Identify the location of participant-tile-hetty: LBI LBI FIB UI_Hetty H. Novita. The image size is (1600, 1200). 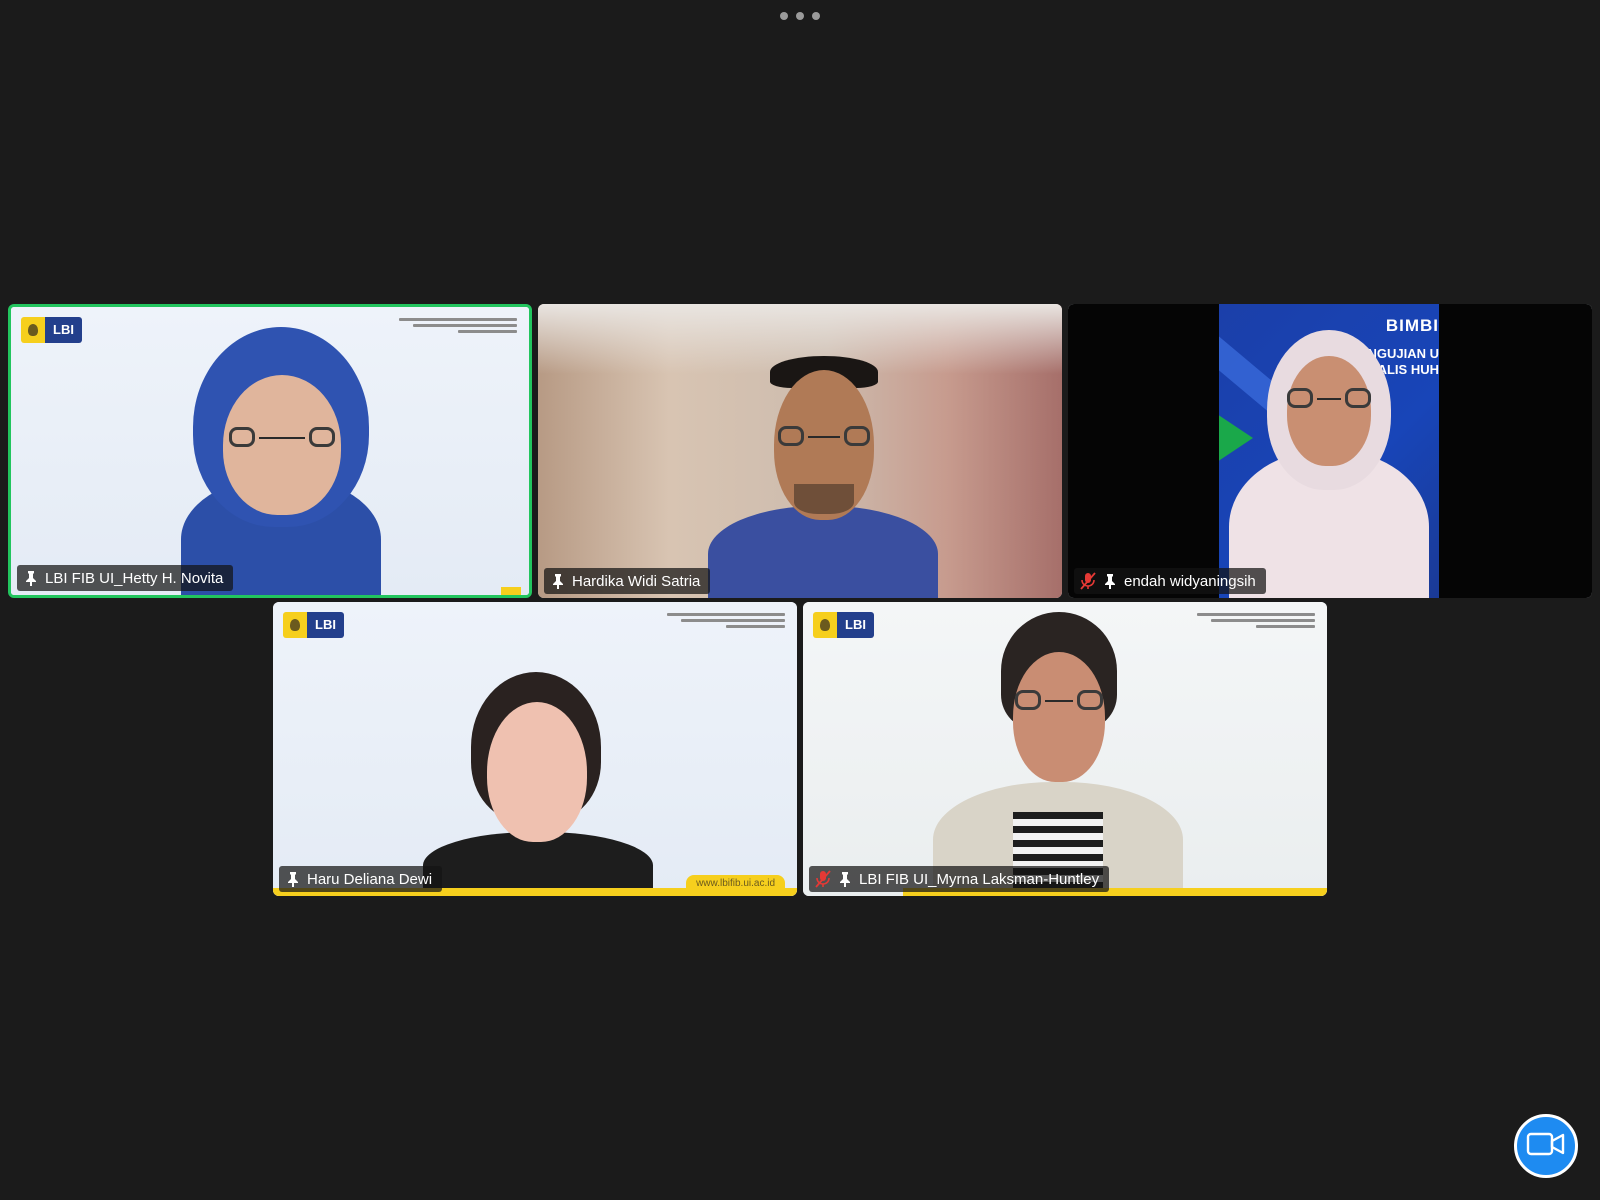
(270, 451).